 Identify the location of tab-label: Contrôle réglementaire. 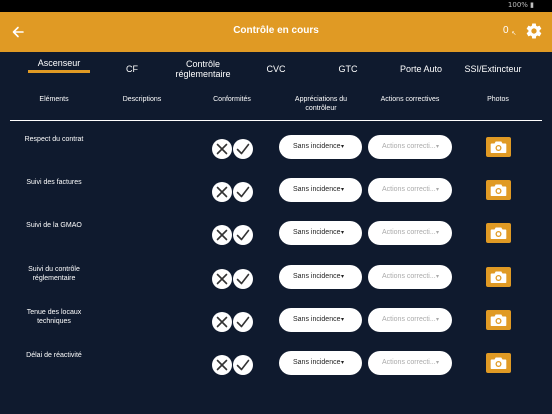
(203, 69).